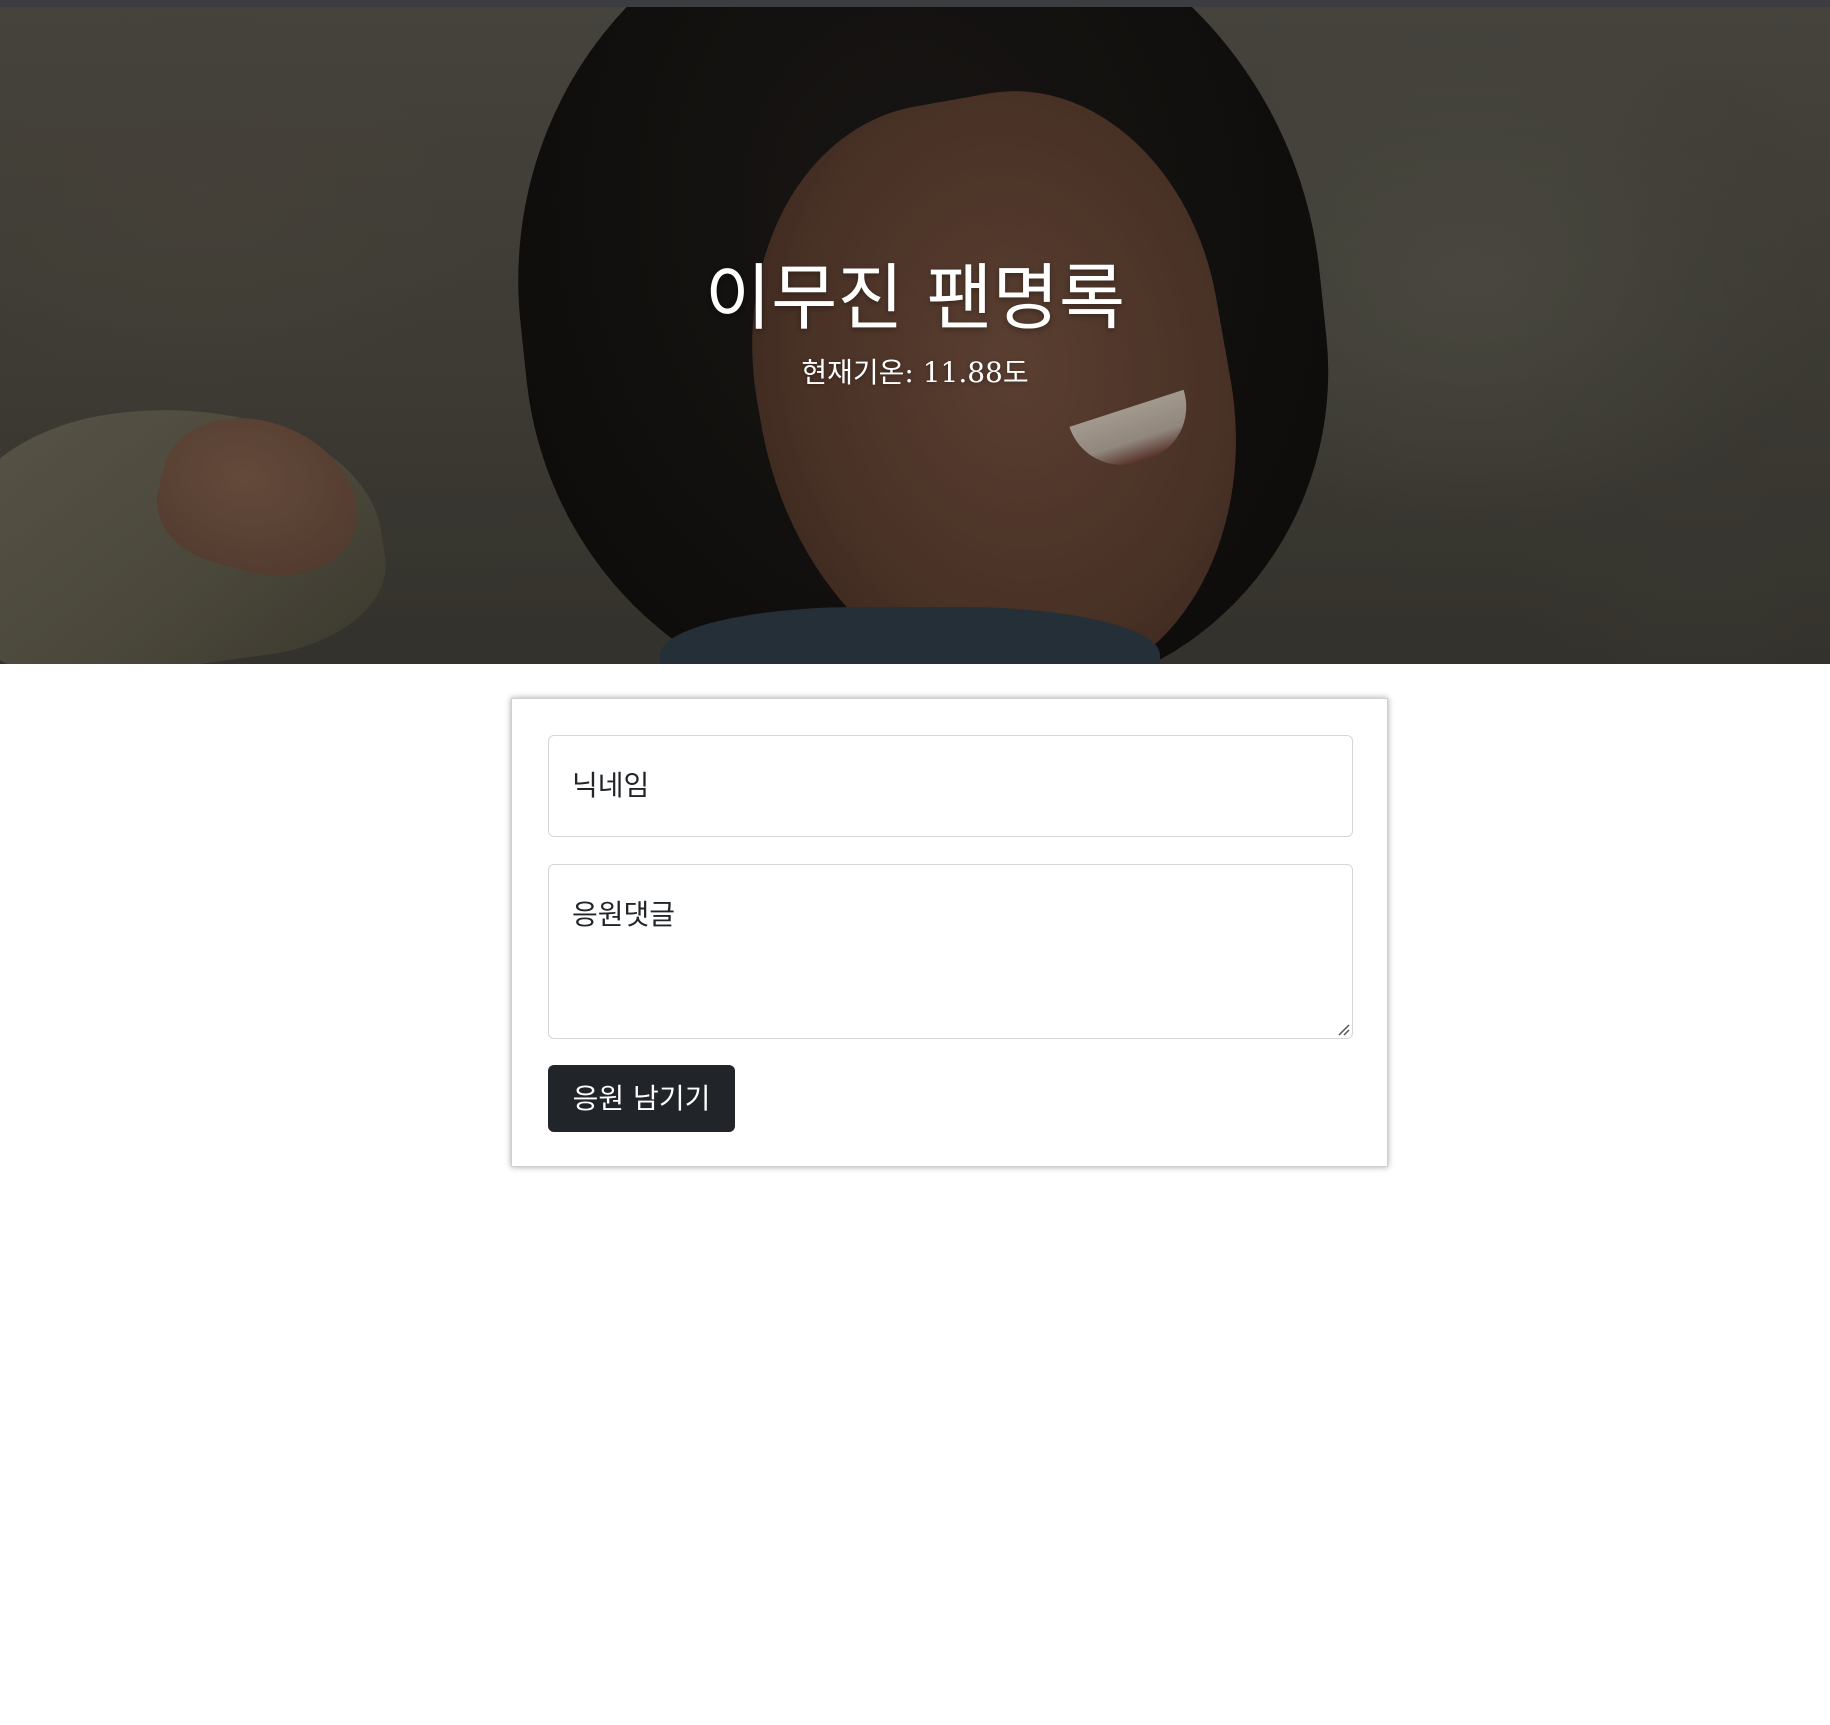  I want to click on current-temperature: 현재기온: 11.88도, so click(915, 372).